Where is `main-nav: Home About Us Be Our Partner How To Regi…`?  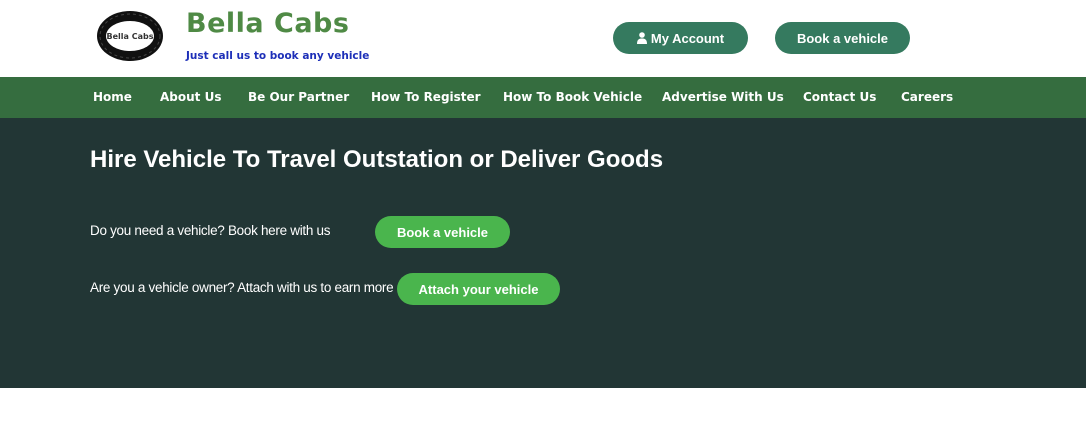
main-nav: Home About Us Be Our Partner How To Regi… is located at coordinates (543, 97).